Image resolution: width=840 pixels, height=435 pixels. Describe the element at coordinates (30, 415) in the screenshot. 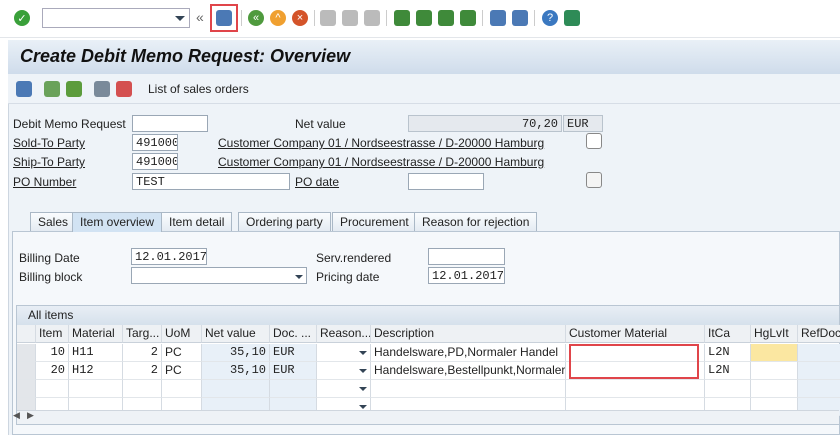

I see `scroll-right-icon: ▶` at that location.